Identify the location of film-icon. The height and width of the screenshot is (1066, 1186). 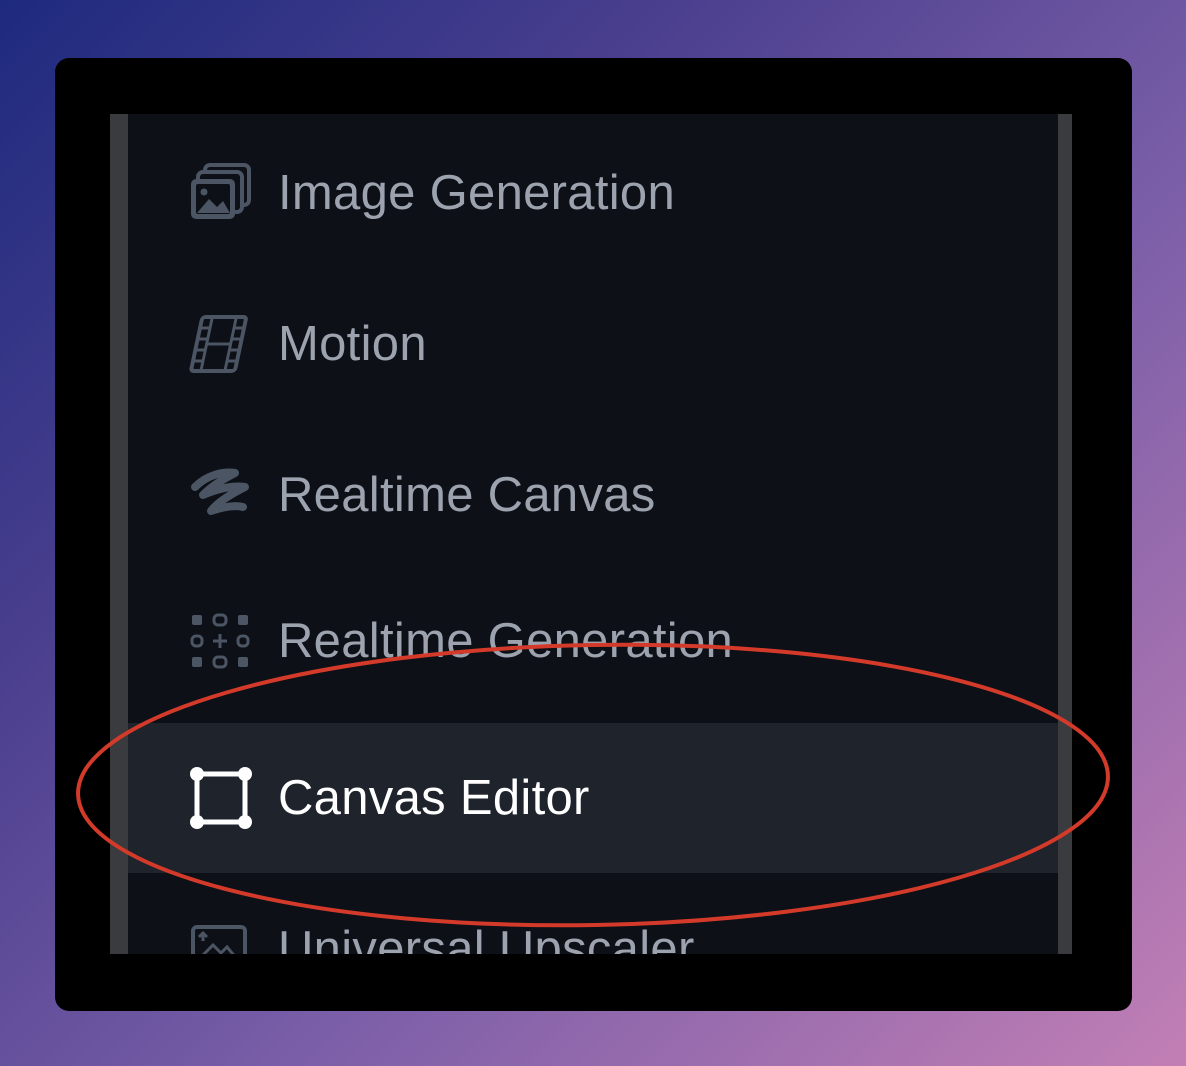
(221, 344).